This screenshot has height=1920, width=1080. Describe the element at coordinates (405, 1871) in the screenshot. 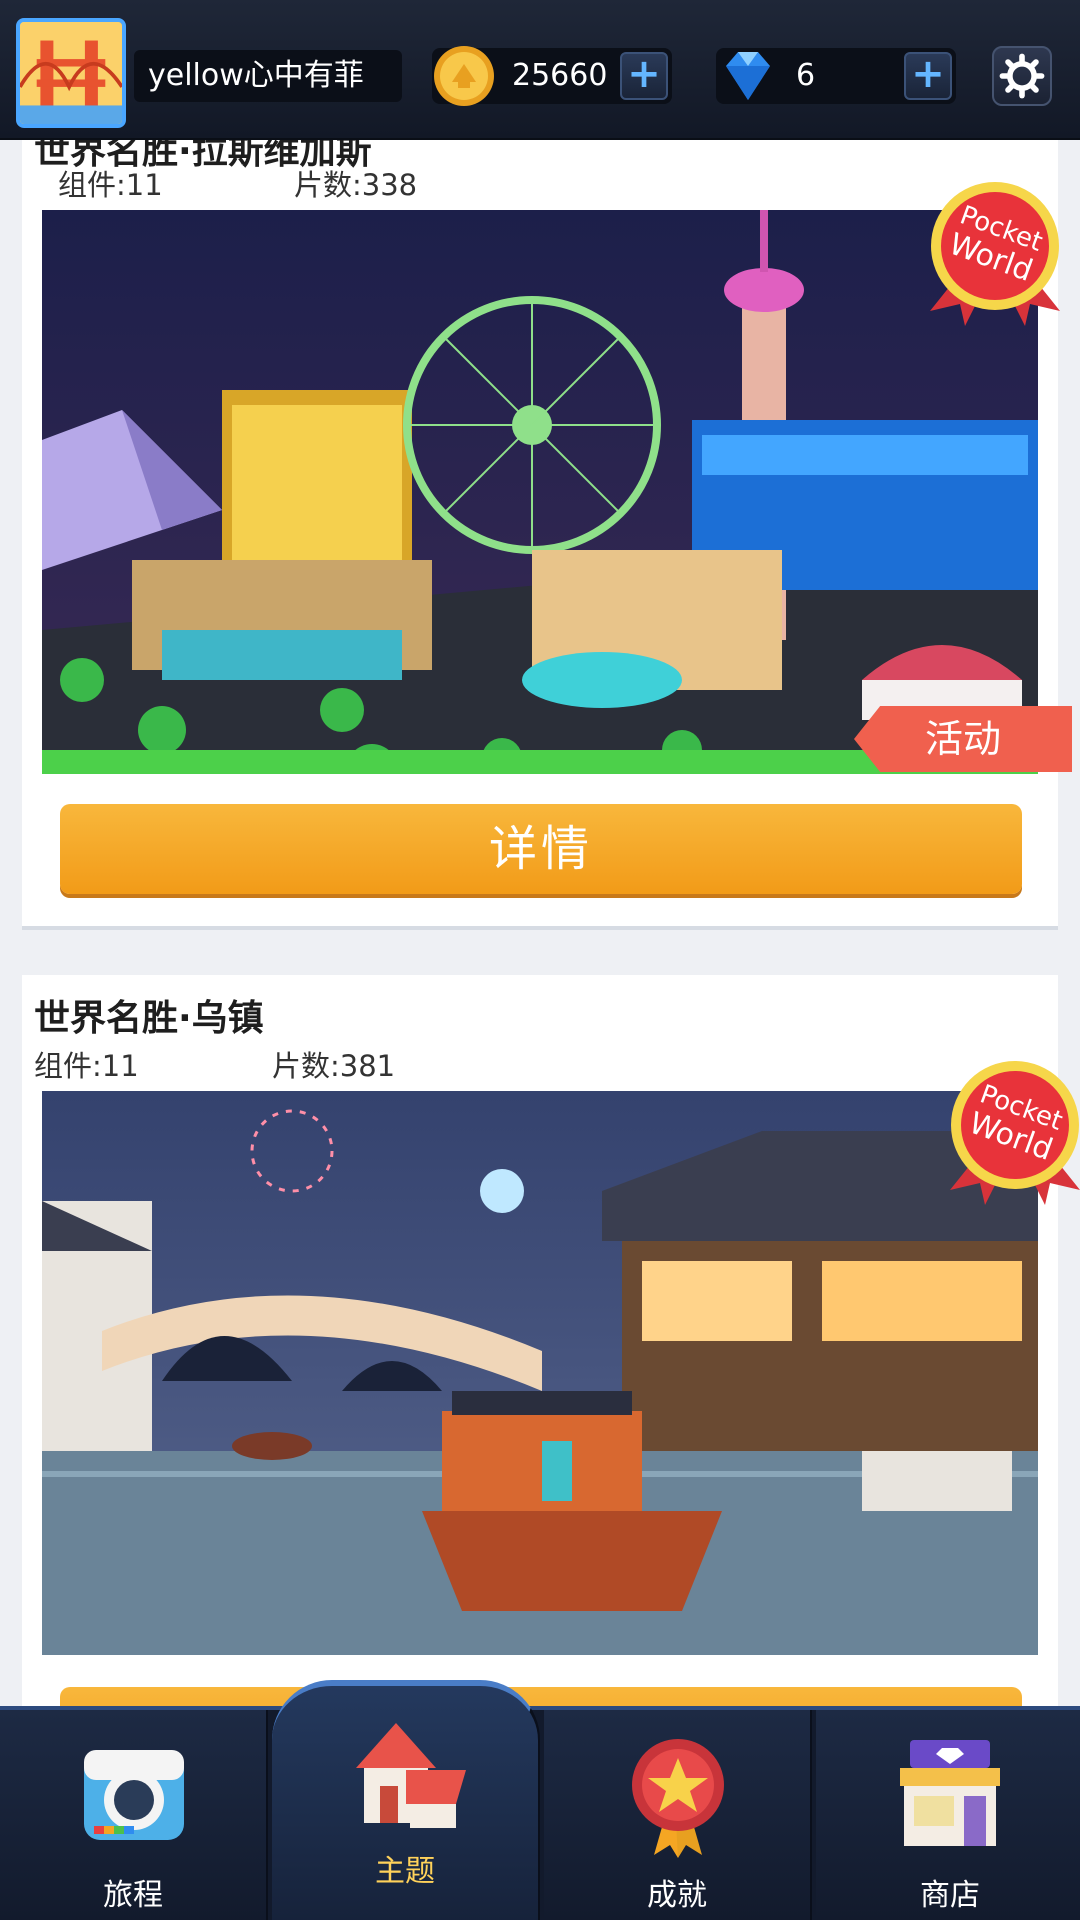

I see `nav-label: 主题` at that location.